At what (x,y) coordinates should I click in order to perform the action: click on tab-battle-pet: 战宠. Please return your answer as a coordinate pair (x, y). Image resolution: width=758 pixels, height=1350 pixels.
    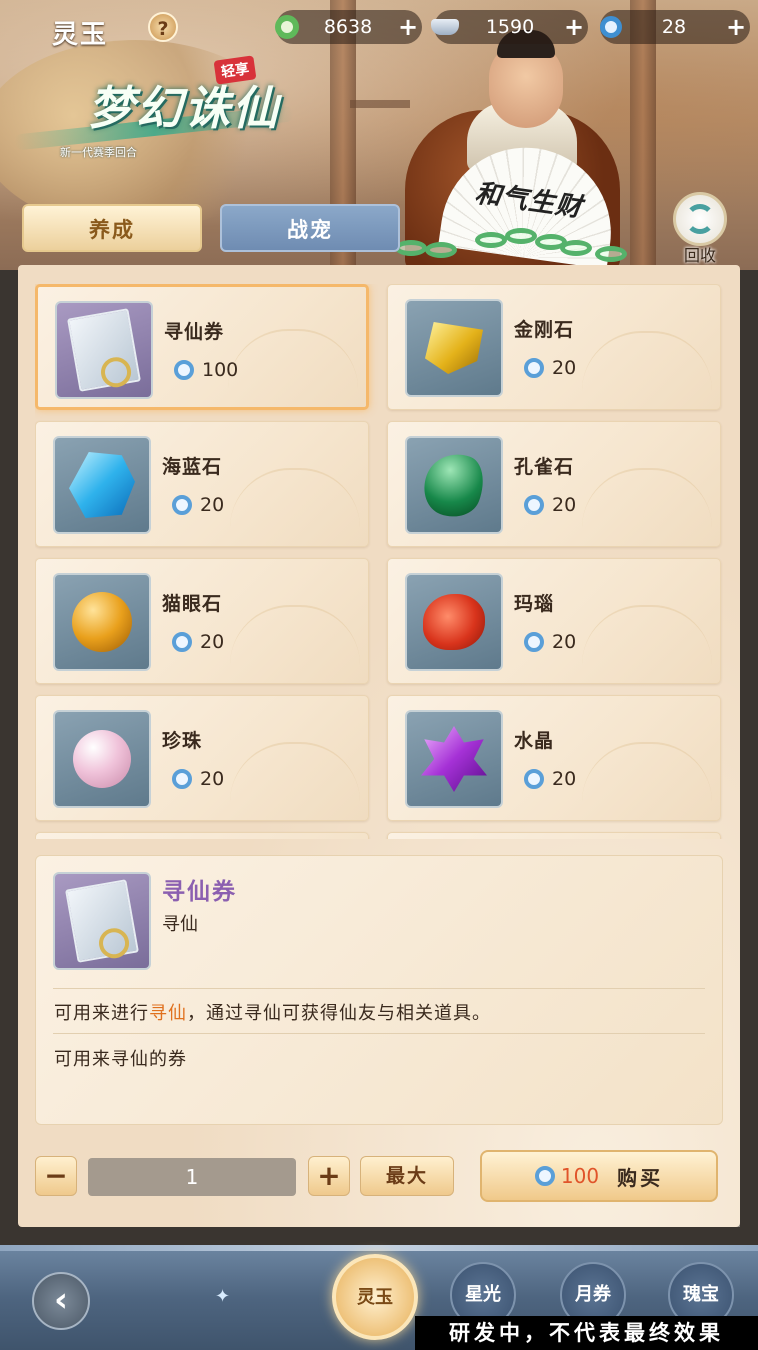
    Looking at the image, I should click on (310, 228).